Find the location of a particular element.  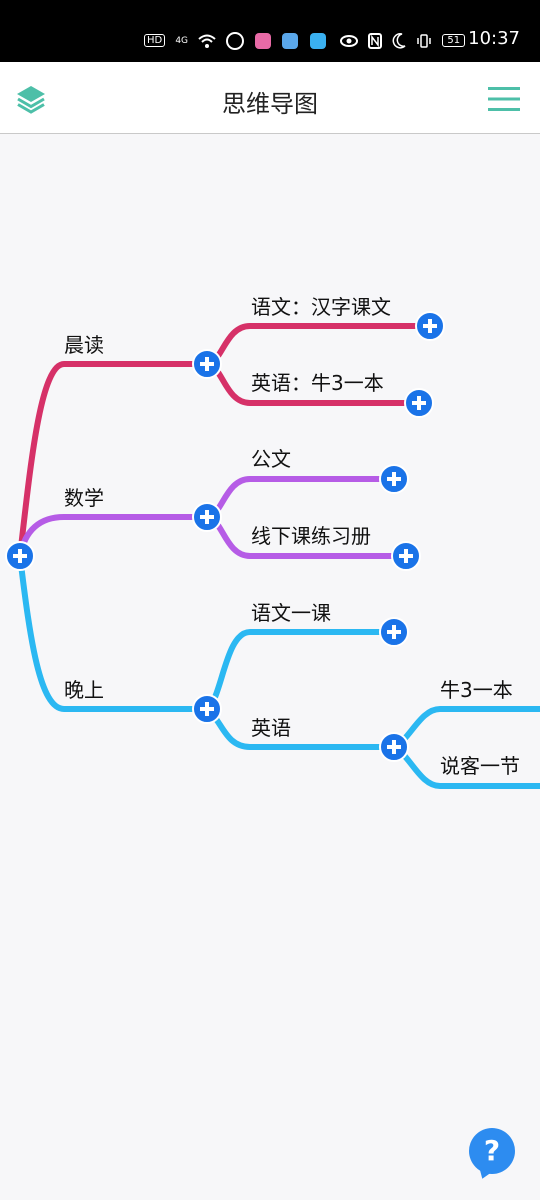

status-time: 10:37 is located at coordinates (494, 38).